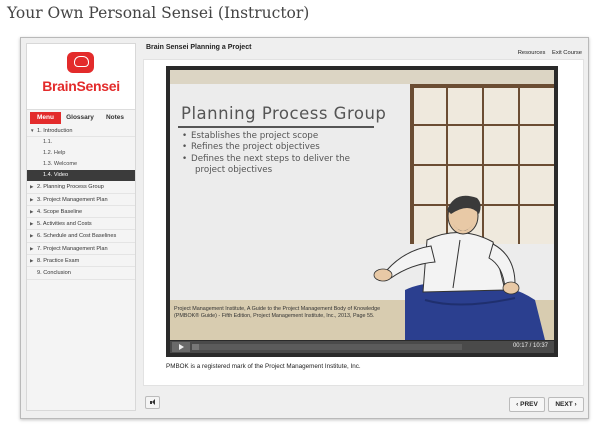  What do you see at coordinates (266, 160) in the screenshot?
I see `bullet-item: Defines the next steps to deliver the` at bounding box center [266, 160].